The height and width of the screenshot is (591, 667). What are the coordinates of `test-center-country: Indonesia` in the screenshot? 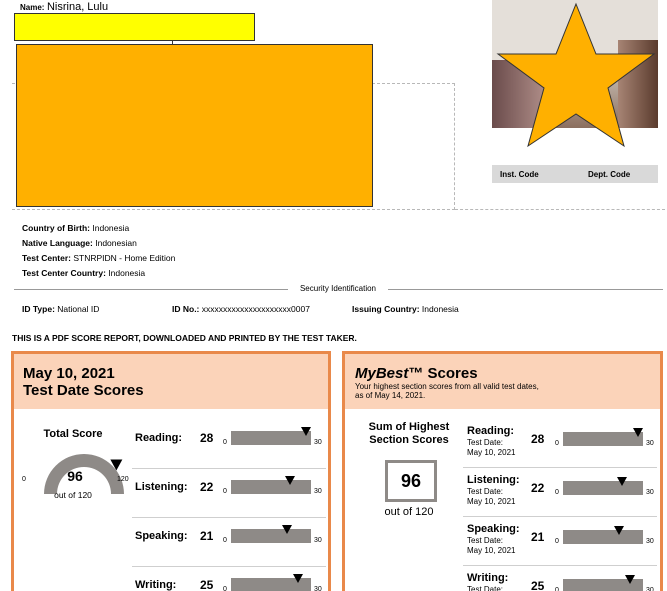 It's located at (127, 273).